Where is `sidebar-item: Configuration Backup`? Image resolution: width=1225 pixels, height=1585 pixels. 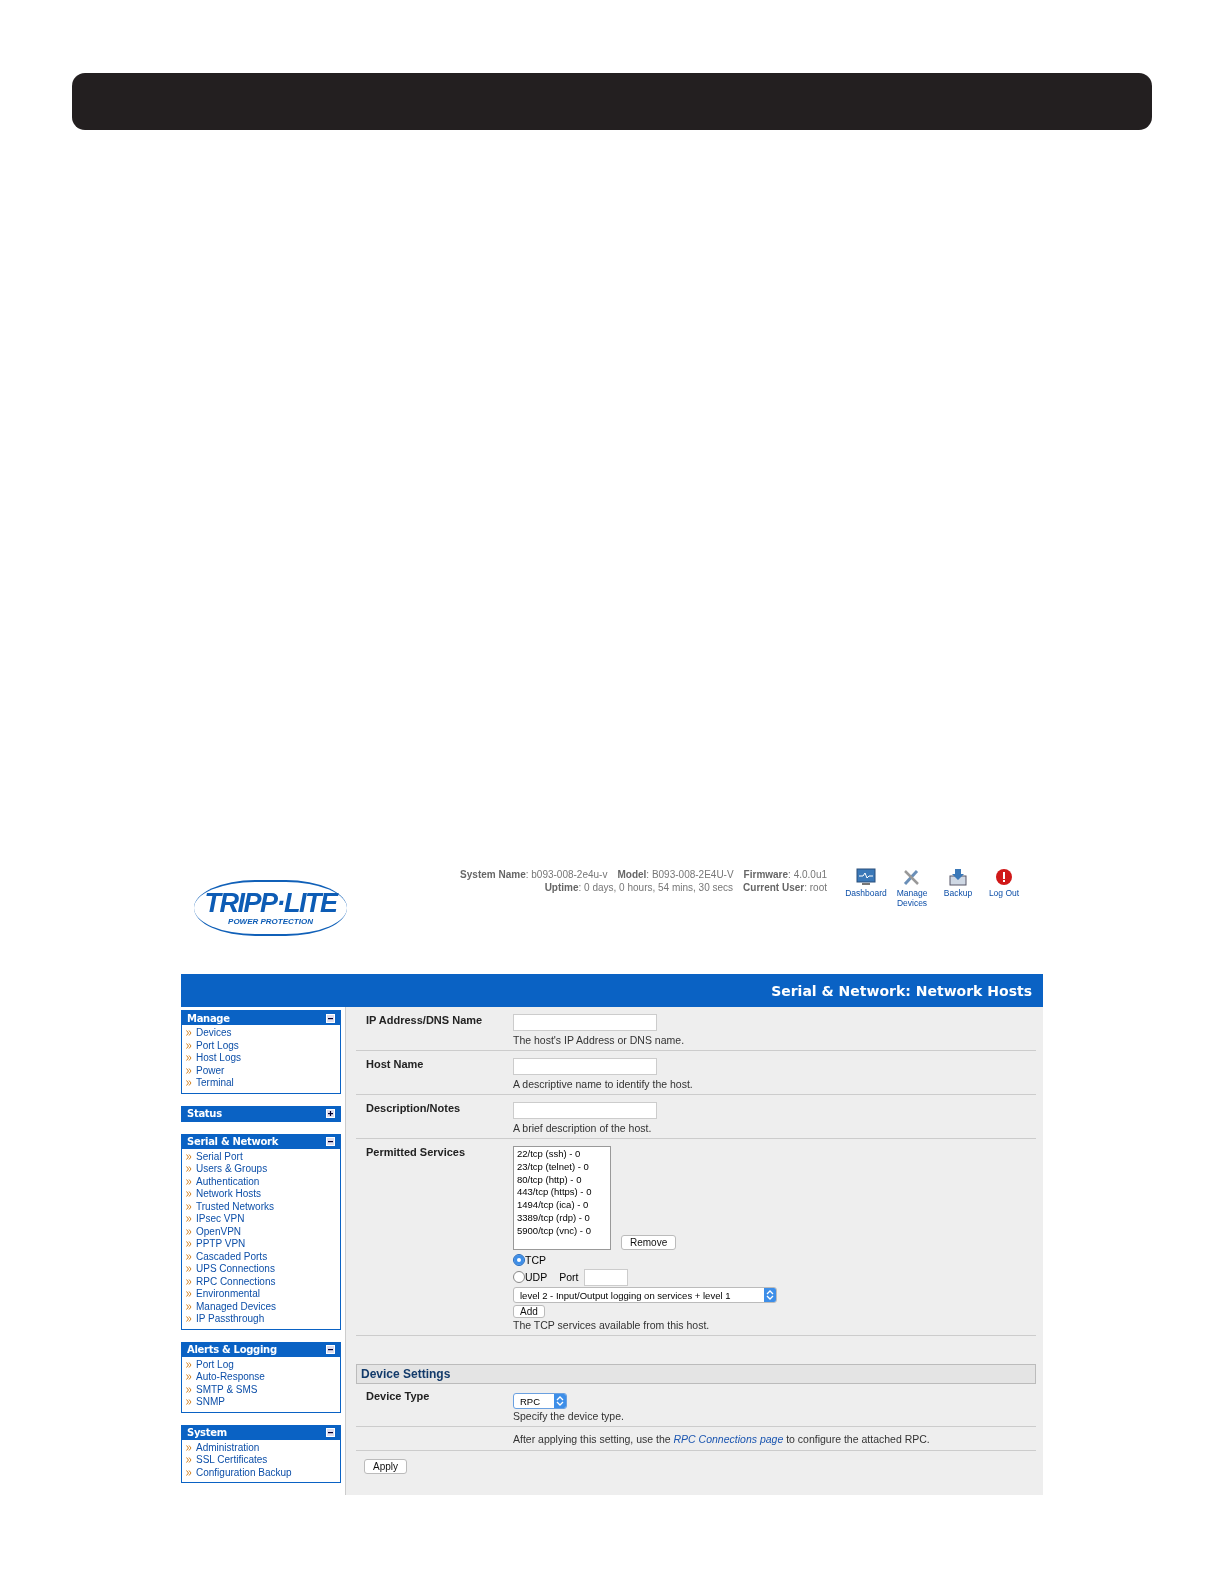
sidebar-item: Configuration Backup is located at coordinates (244, 1472).